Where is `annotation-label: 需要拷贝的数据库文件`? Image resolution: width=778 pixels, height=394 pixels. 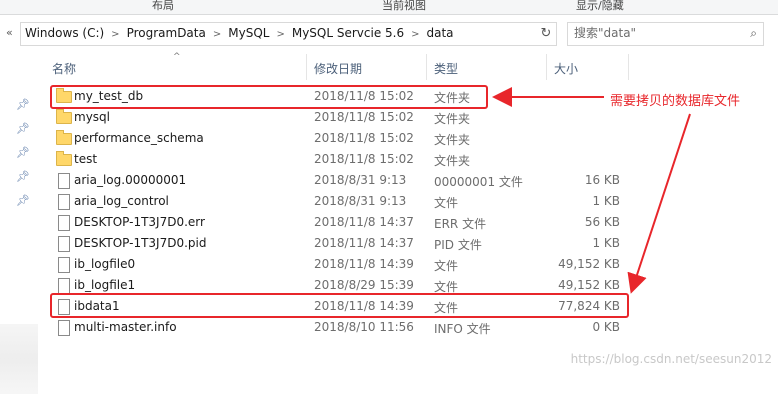 annotation-label: 需要拷贝的数据库文件 is located at coordinates (675, 101).